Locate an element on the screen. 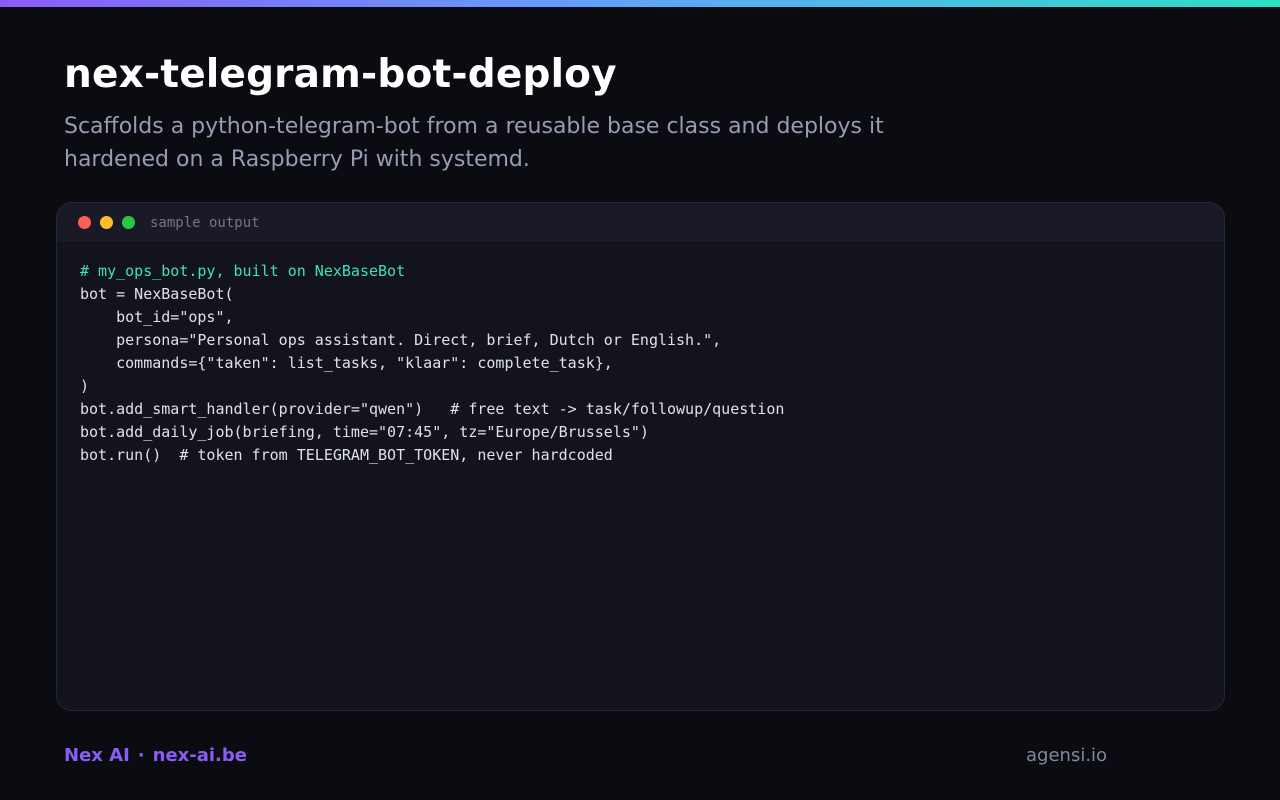 This screenshot has height=800, width=1280. maximize-dot-icon is located at coordinates (128, 222).